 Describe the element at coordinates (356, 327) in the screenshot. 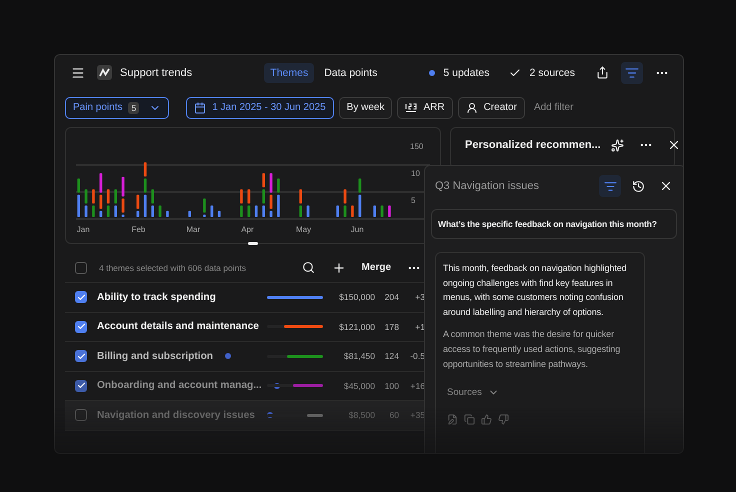

I see `amount-cell-text: $121,000` at that location.